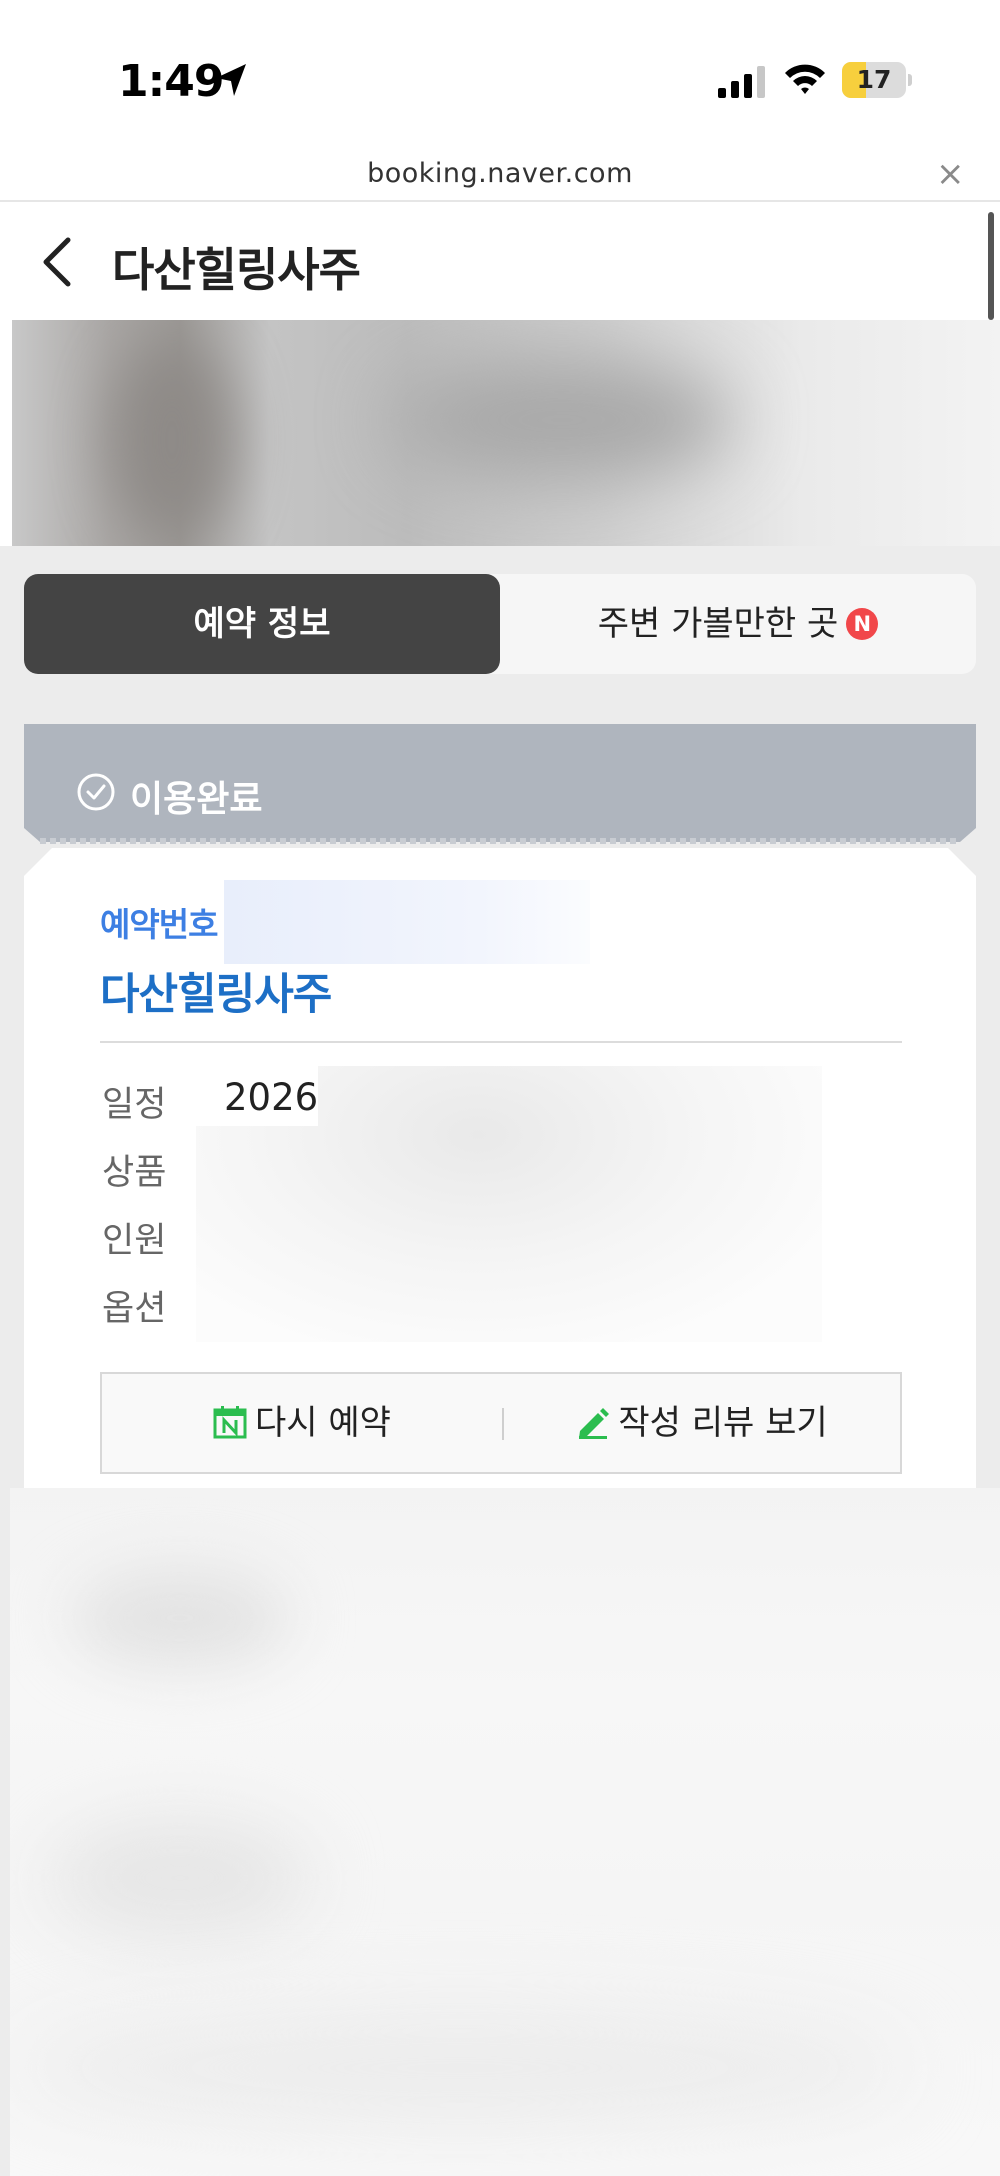 This screenshot has height=2176, width=1000. What do you see at coordinates (594, 1423) in the screenshot?
I see `pencil-icon` at bounding box center [594, 1423].